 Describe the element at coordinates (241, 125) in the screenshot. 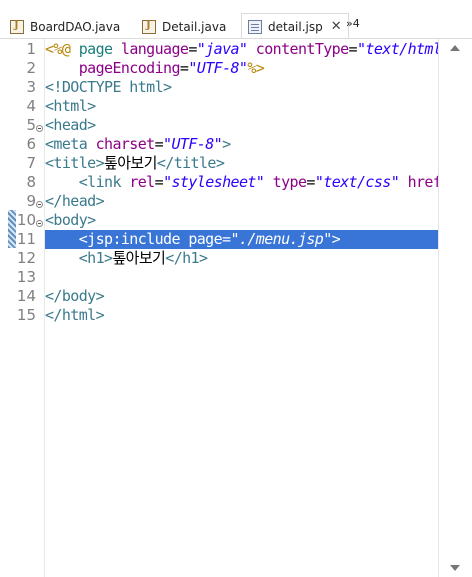

I see `code-line: <head>` at that location.